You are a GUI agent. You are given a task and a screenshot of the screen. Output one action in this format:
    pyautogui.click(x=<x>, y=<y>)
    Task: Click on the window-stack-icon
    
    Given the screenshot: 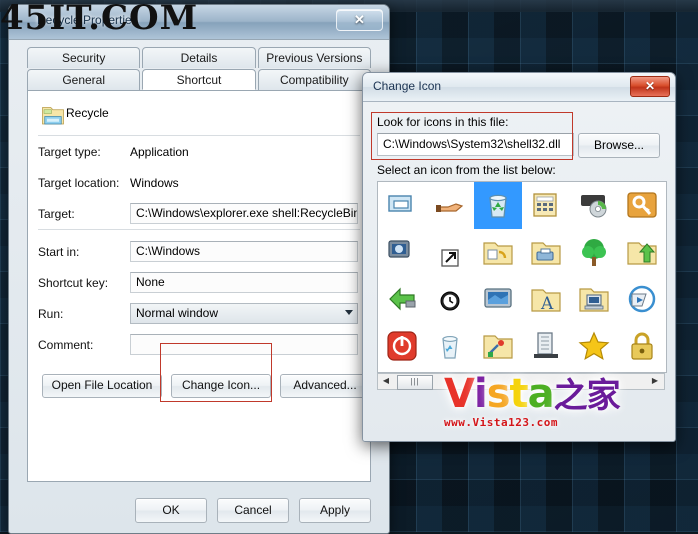 What is the action you would take?
    pyautogui.click(x=400, y=203)
    